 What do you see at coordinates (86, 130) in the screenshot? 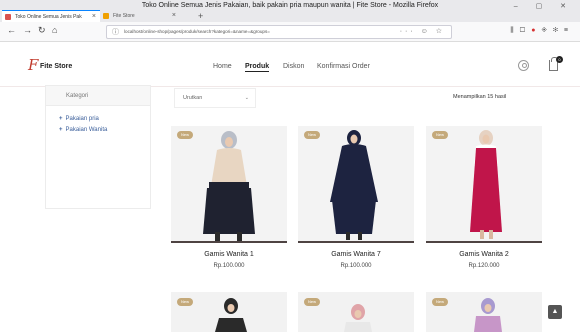
I see `category-label: Pakaian Wanita` at bounding box center [86, 130].